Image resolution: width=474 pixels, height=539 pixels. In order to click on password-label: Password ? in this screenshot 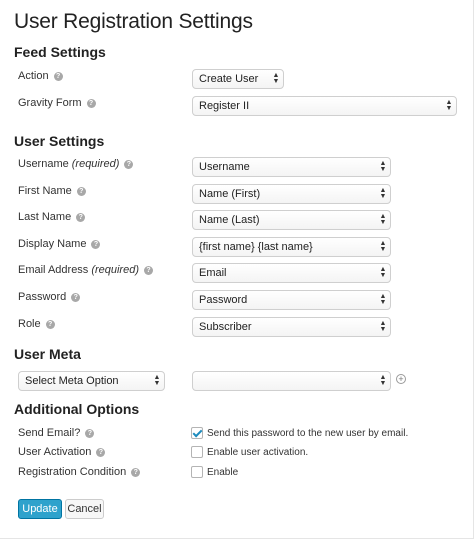, I will do `click(49, 297)`.